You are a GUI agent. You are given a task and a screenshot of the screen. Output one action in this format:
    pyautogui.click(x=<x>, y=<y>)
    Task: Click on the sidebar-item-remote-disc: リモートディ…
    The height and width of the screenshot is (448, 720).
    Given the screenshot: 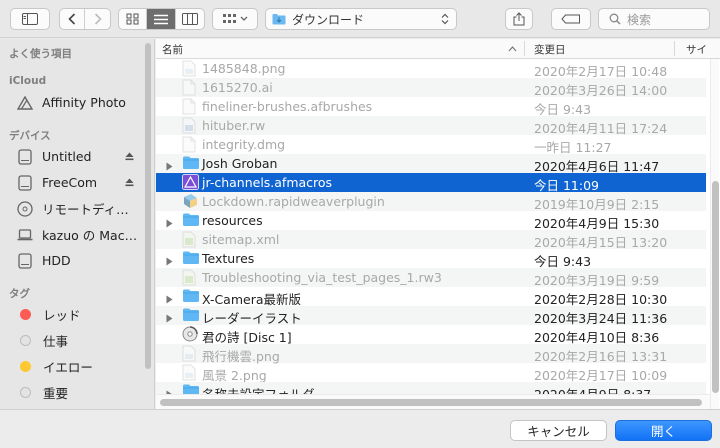 What is the action you would take?
    pyautogui.click(x=74, y=208)
    